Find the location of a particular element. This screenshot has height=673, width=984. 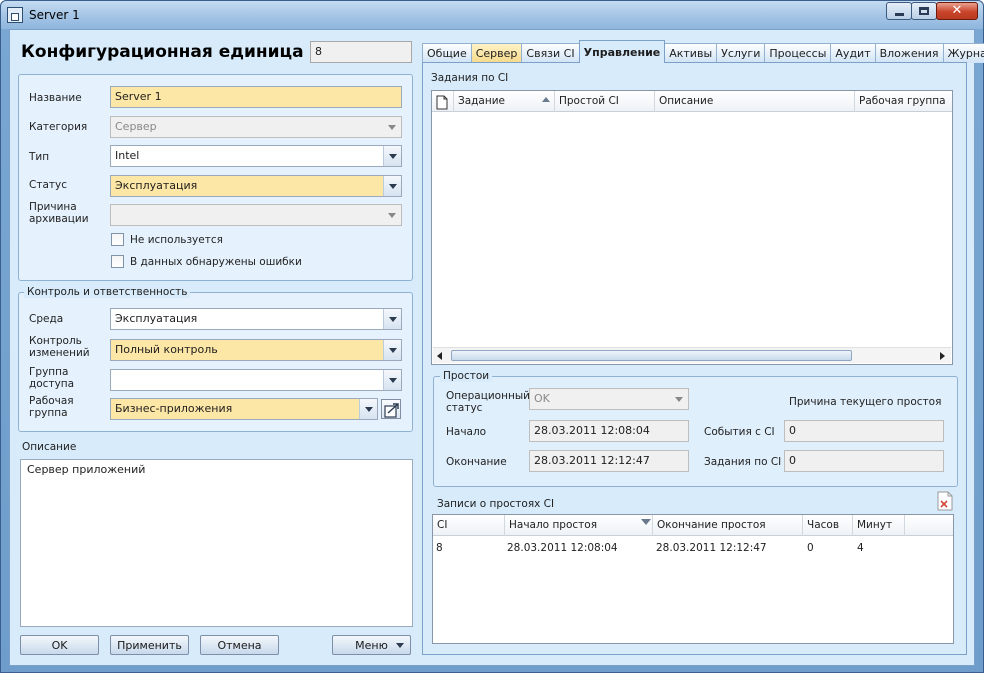

tasks-column-task-label: Задание is located at coordinates (482, 101).